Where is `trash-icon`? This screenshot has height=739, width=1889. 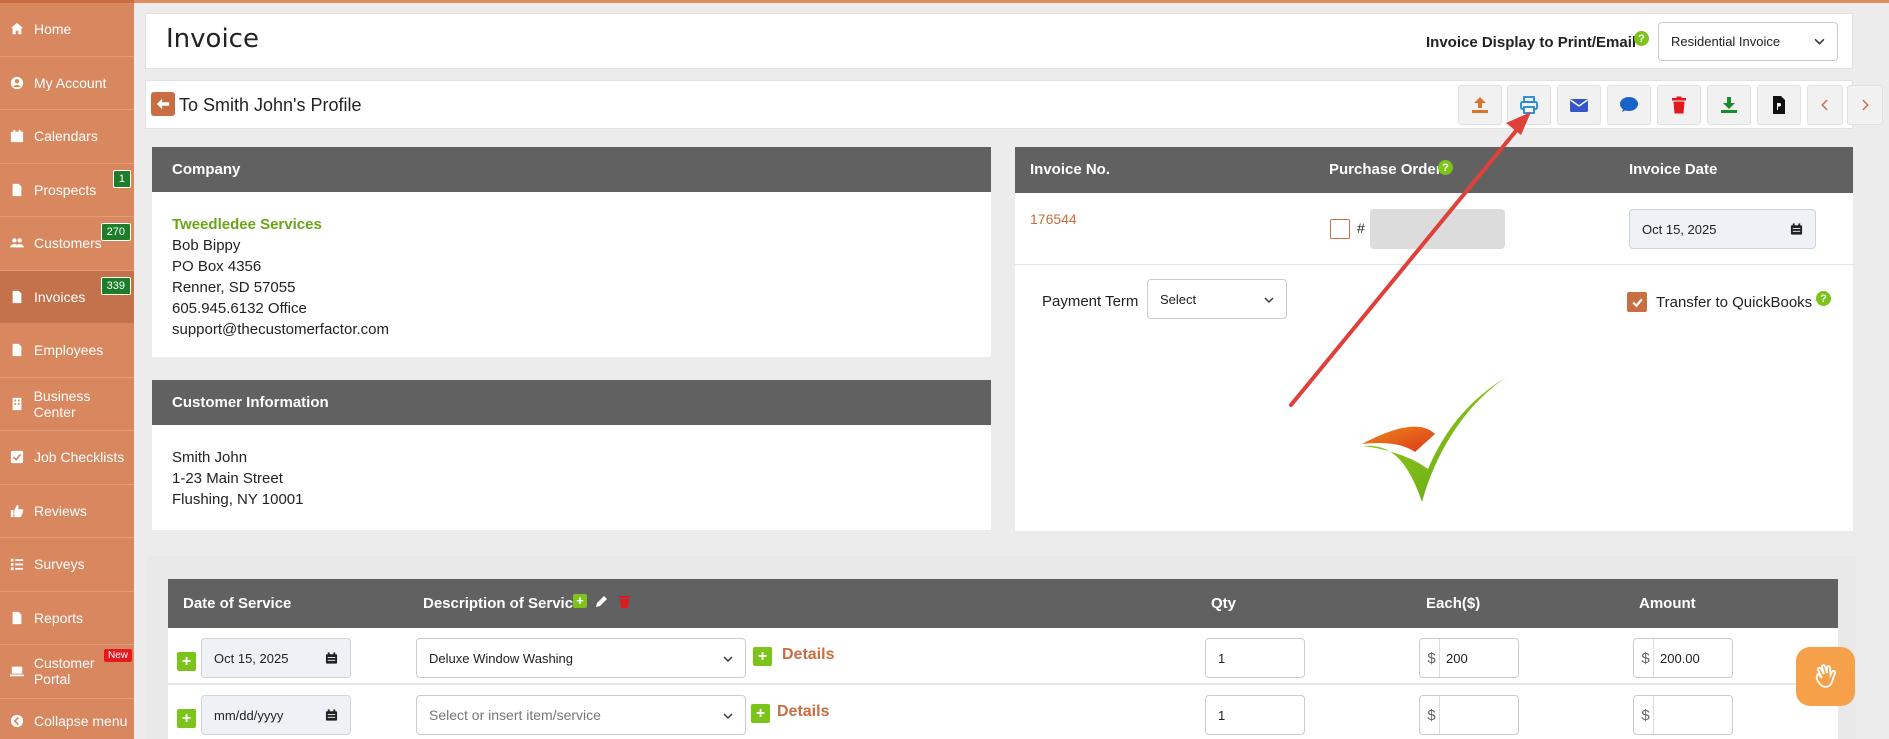 trash-icon is located at coordinates (624, 601).